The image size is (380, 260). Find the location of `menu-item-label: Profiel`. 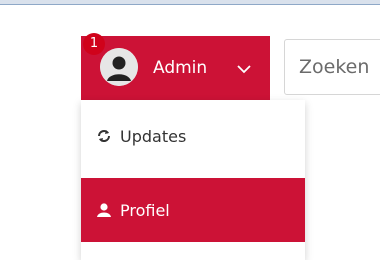

menu-item-label: Profiel is located at coordinates (145, 210).